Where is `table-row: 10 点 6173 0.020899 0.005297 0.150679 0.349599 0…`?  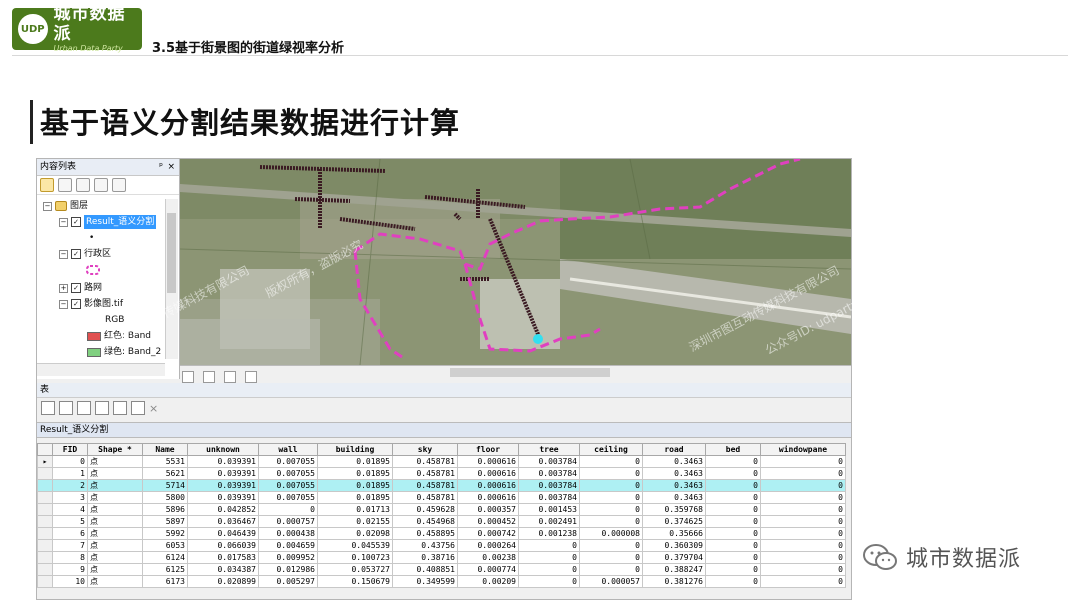 table-row: 10 点 6173 0.020899 0.005297 0.150679 0.349599 0… is located at coordinates (441, 581).